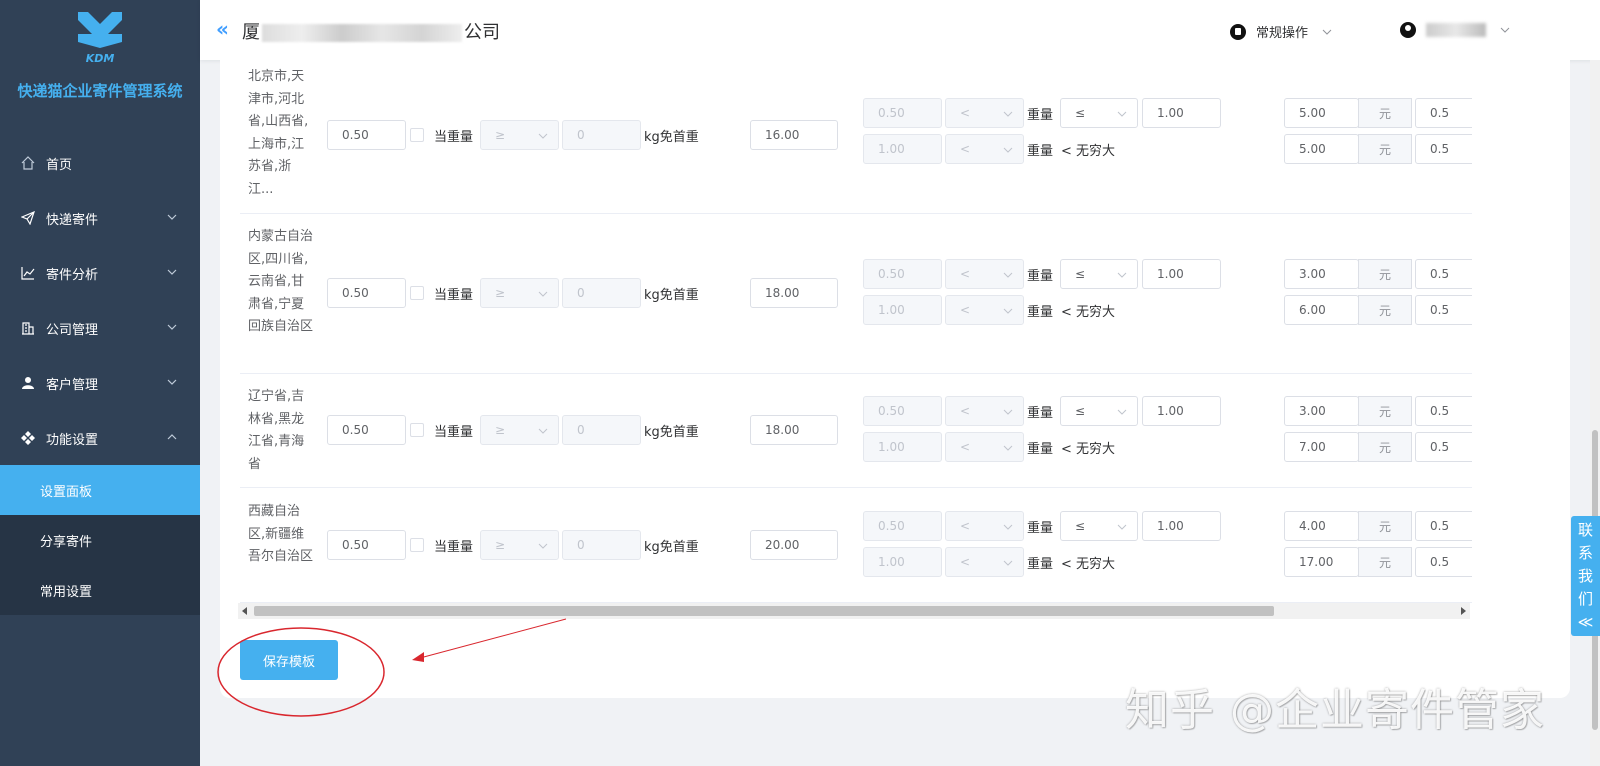 Image resolution: width=1600 pixels, height=766 pixels. I want to click on horizontal-scrollbar, so click(854, 611).